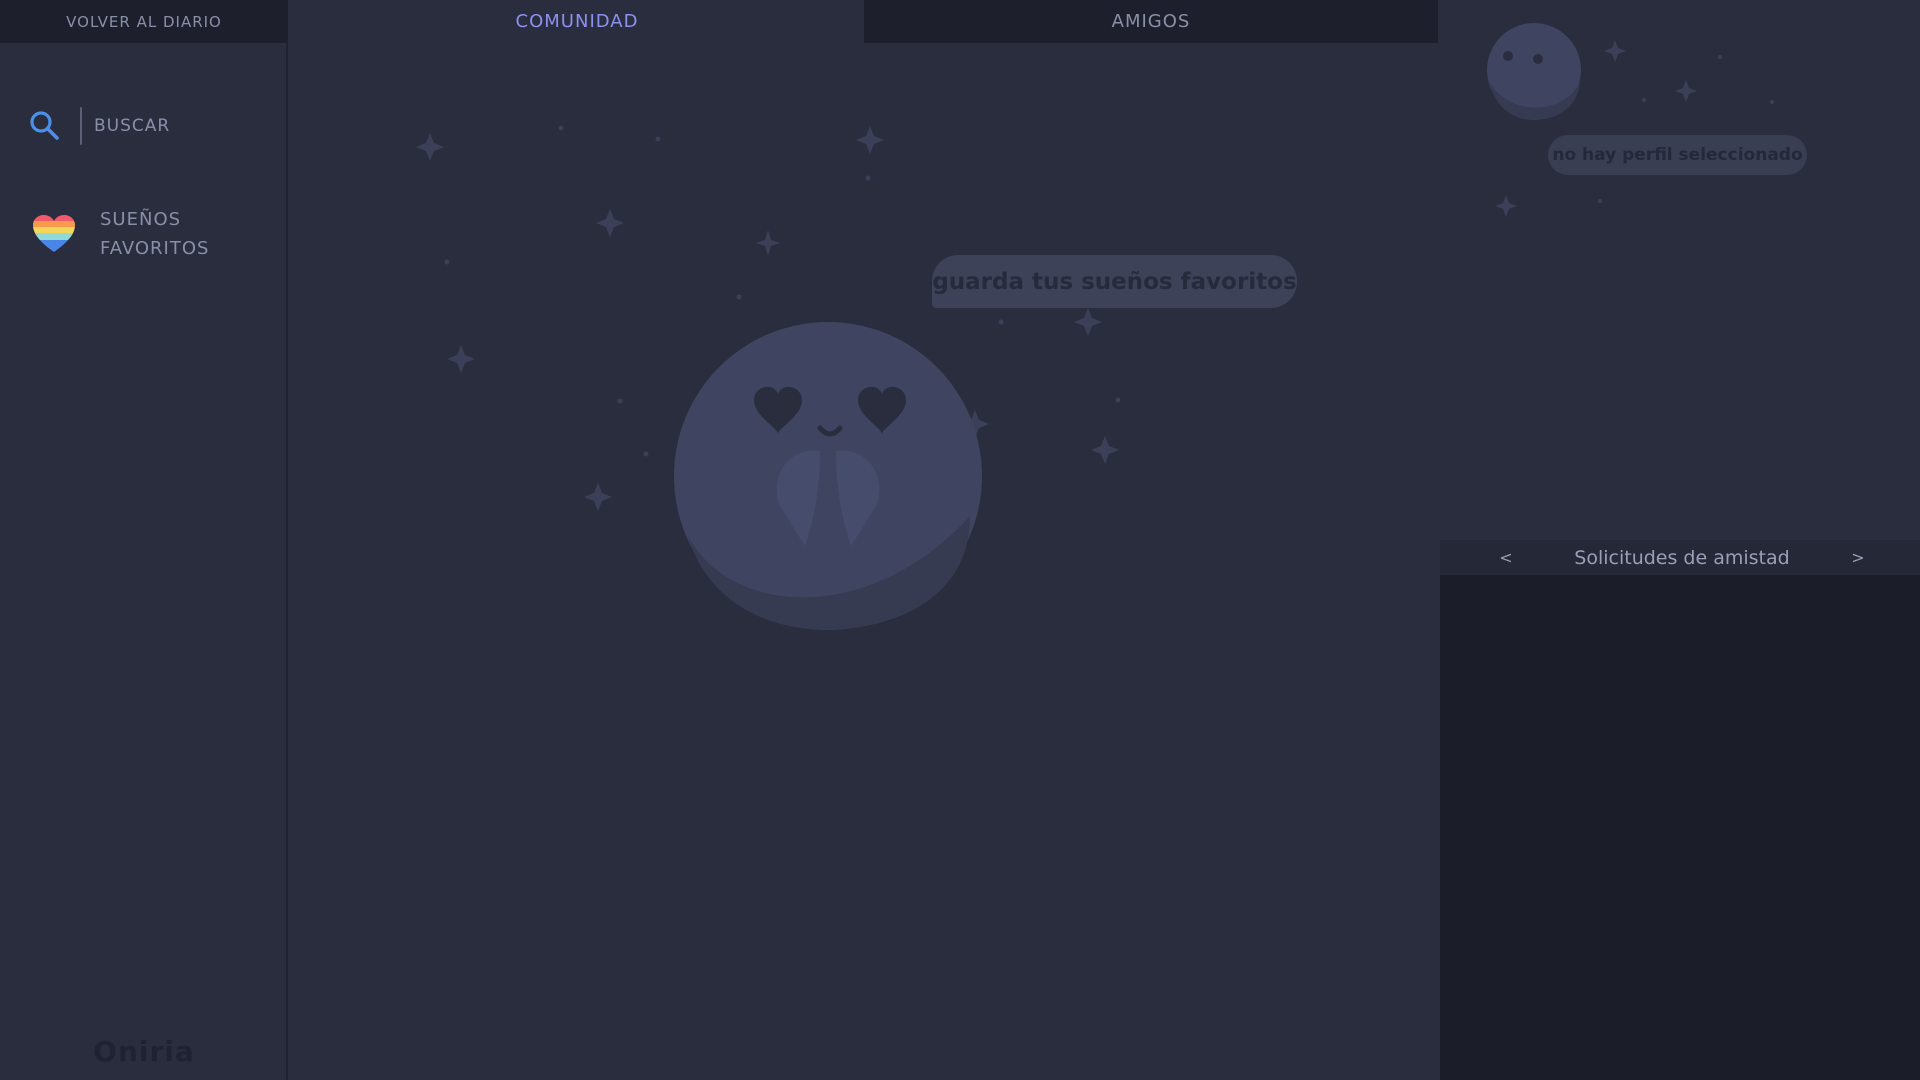 This screenshot has height=1080, width=1920. I want to click on tab-community: COMUNIDAD, so click(577, 21).